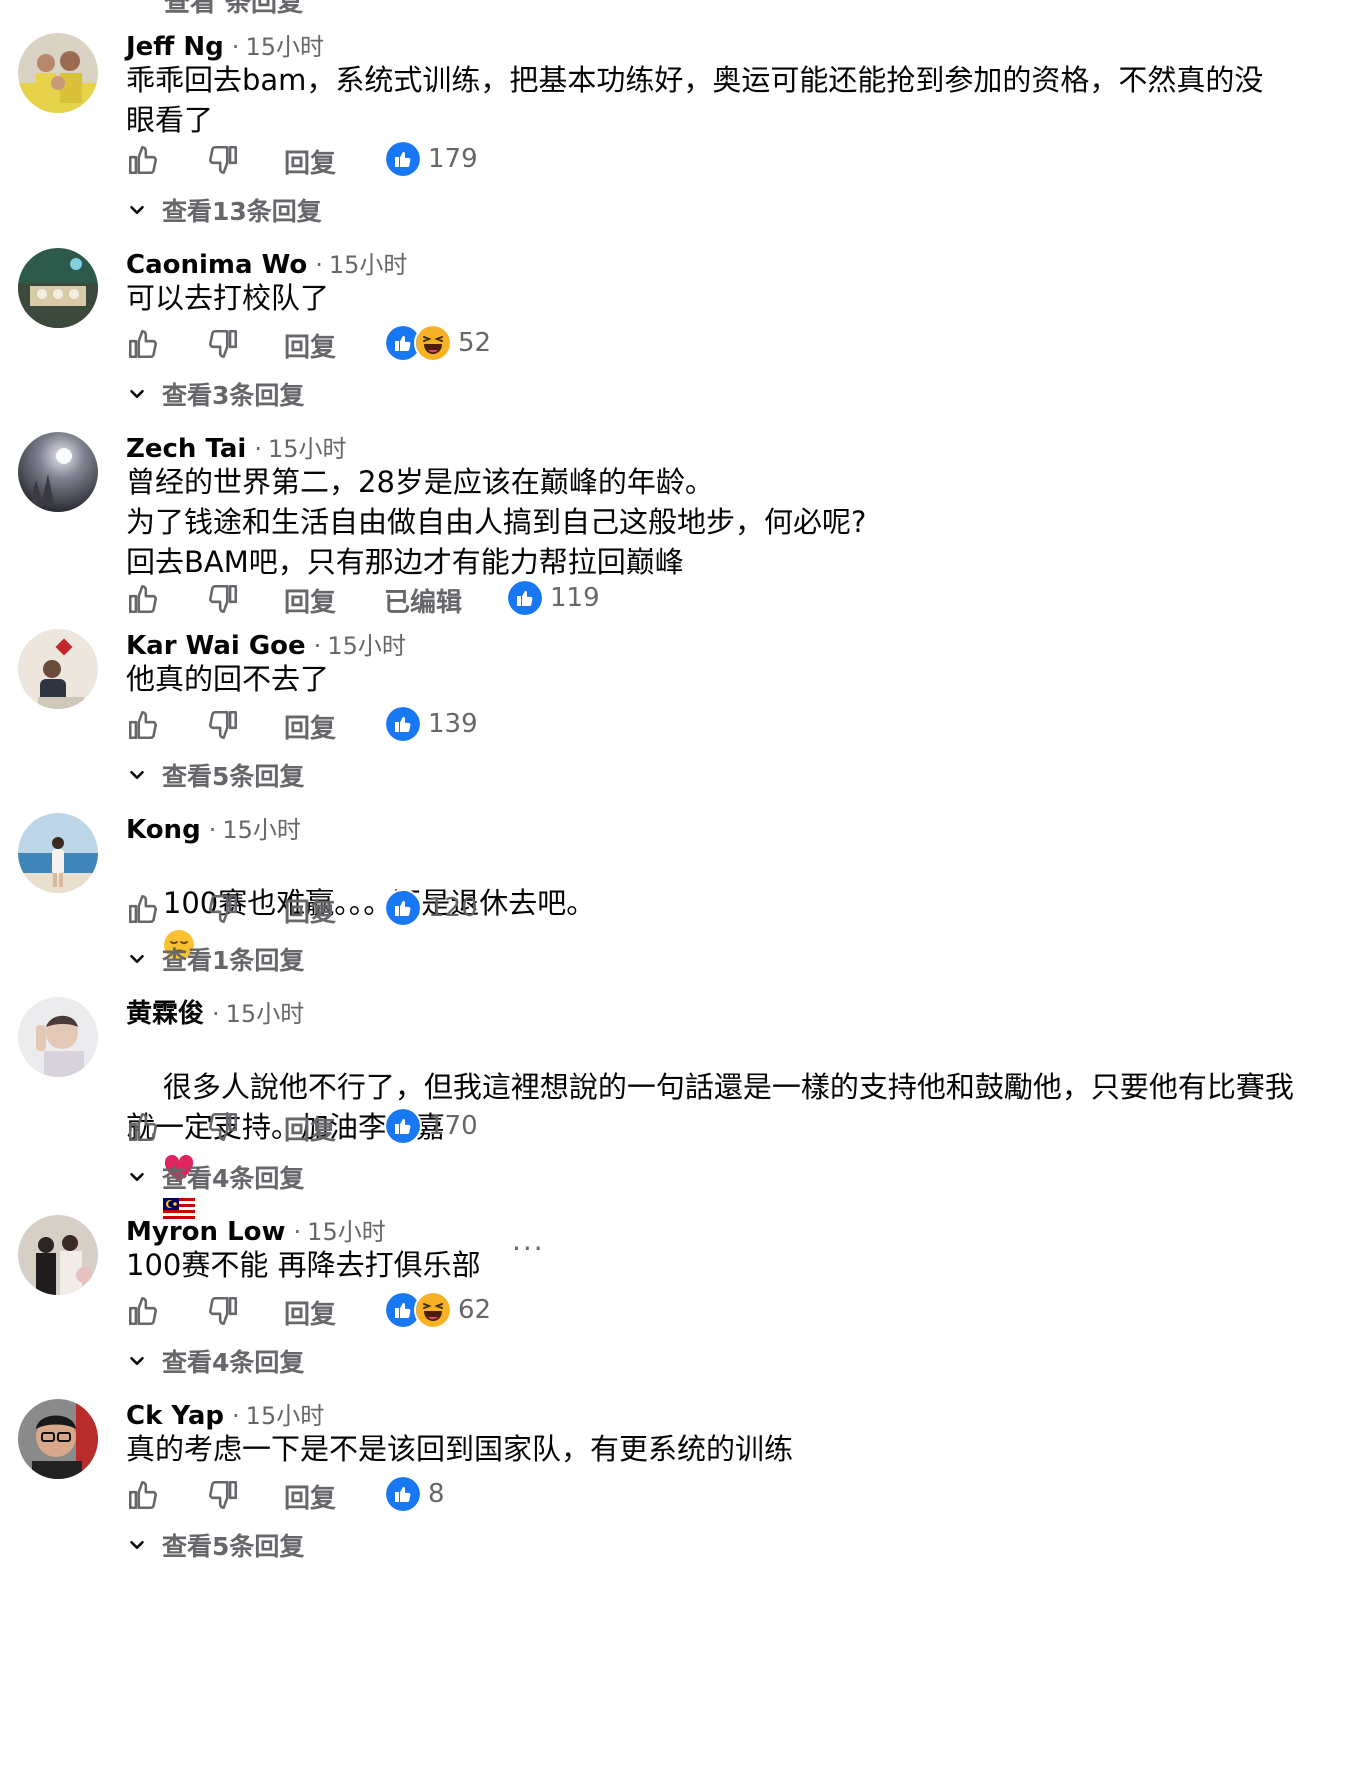  I want to click on reaction-summary: 139, so click(431, 724).